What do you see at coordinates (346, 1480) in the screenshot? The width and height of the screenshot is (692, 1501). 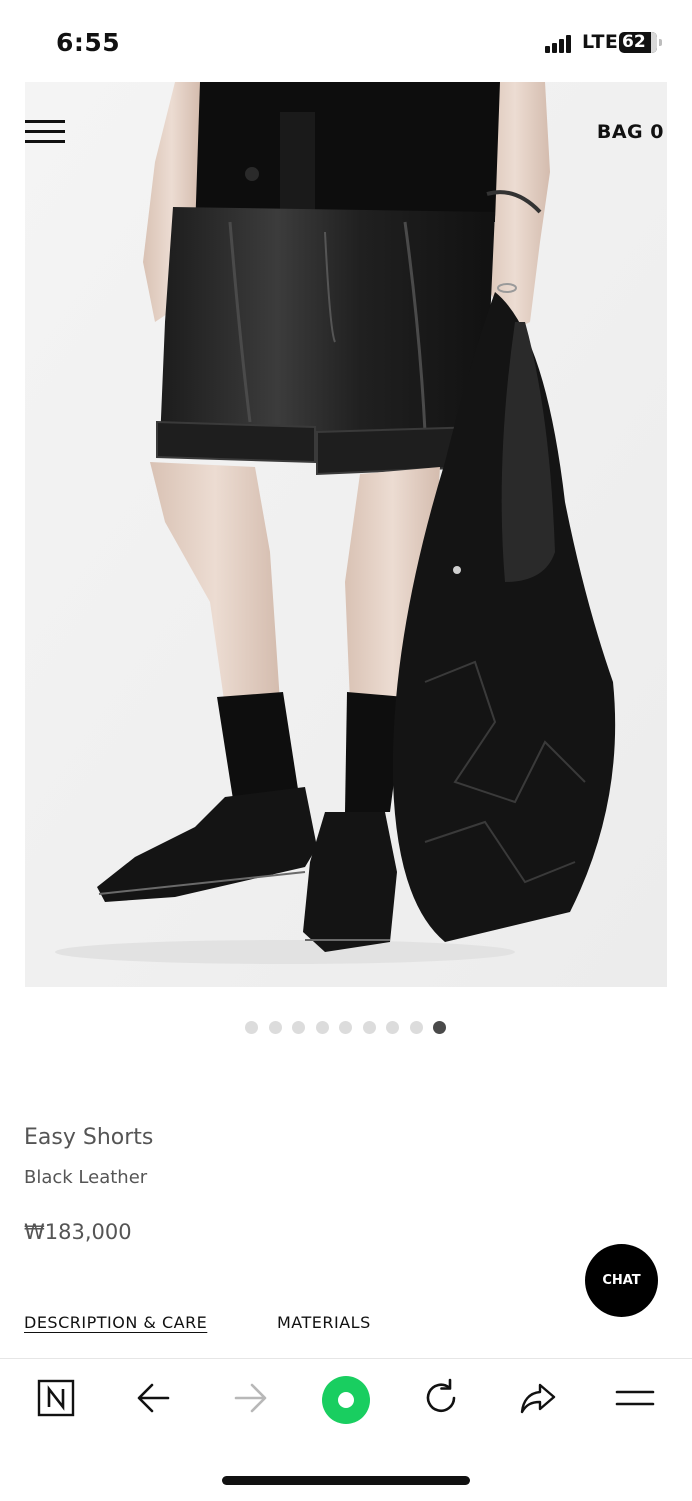 I see `home-indicator` at bounding box center [346, 1480].